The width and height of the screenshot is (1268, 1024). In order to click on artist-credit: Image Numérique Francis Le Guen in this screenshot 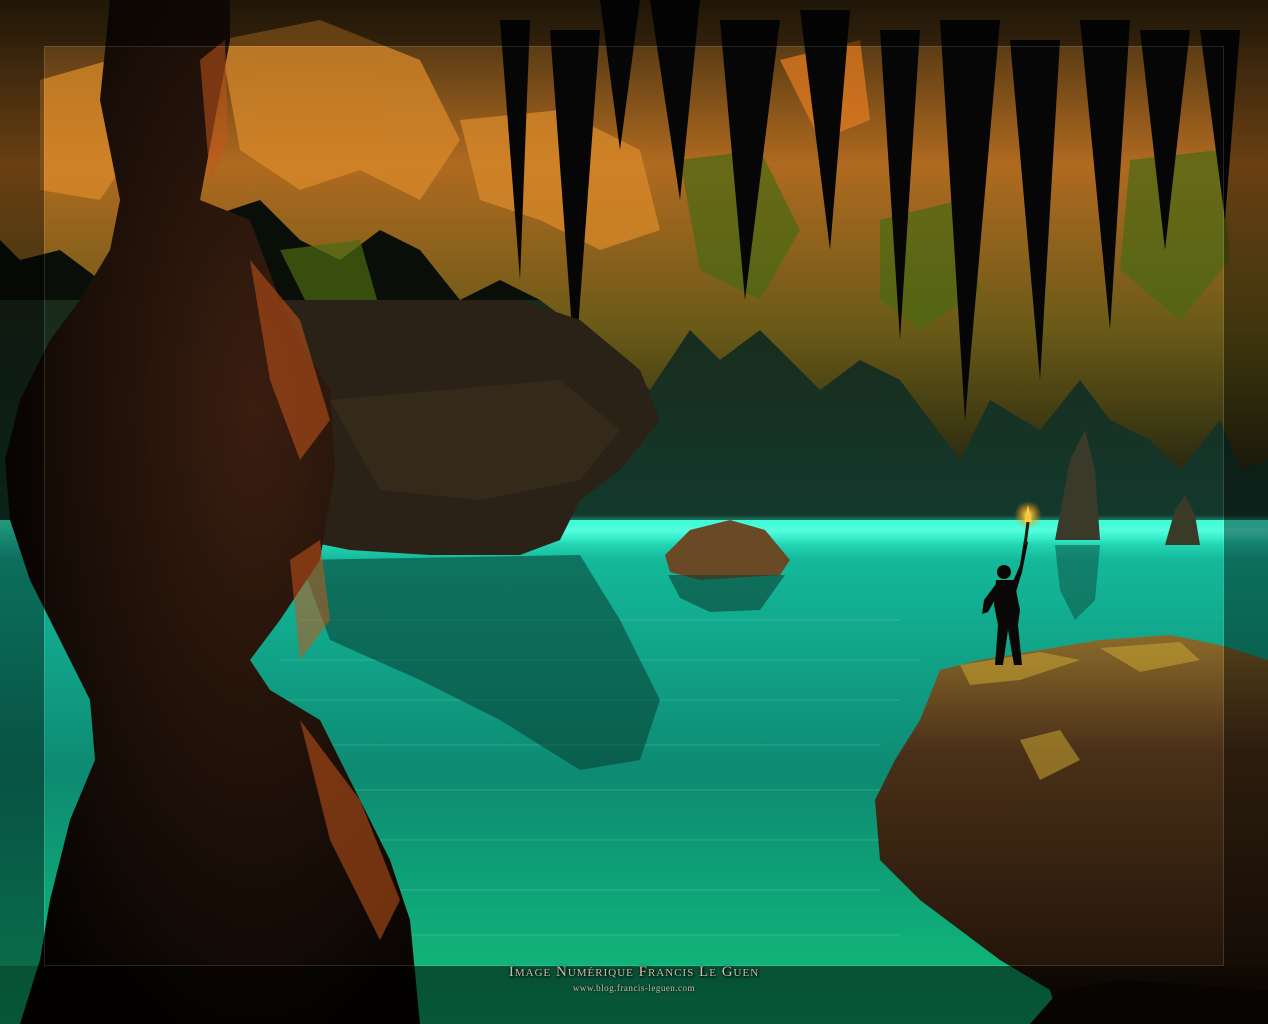, I will do `click(634, 972)`.